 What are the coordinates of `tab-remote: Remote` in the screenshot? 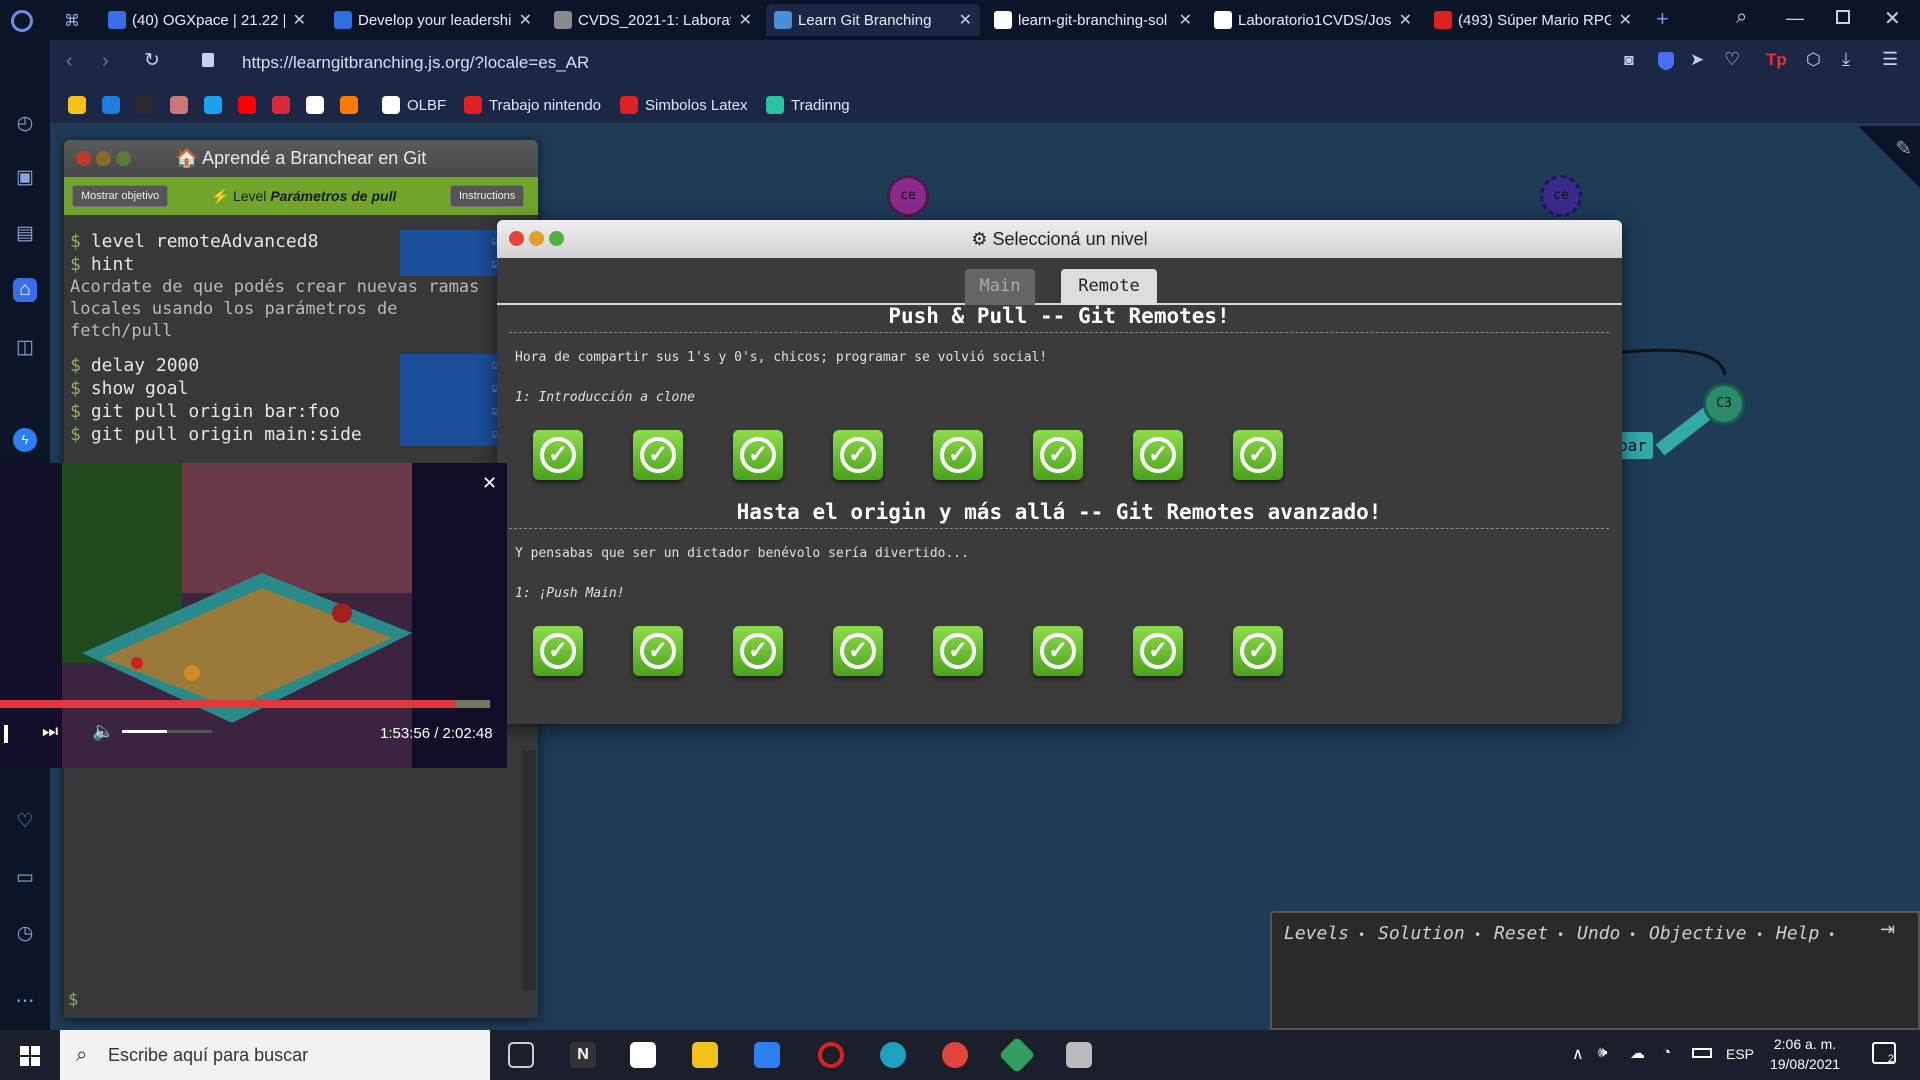 It's located at (1109, 287).